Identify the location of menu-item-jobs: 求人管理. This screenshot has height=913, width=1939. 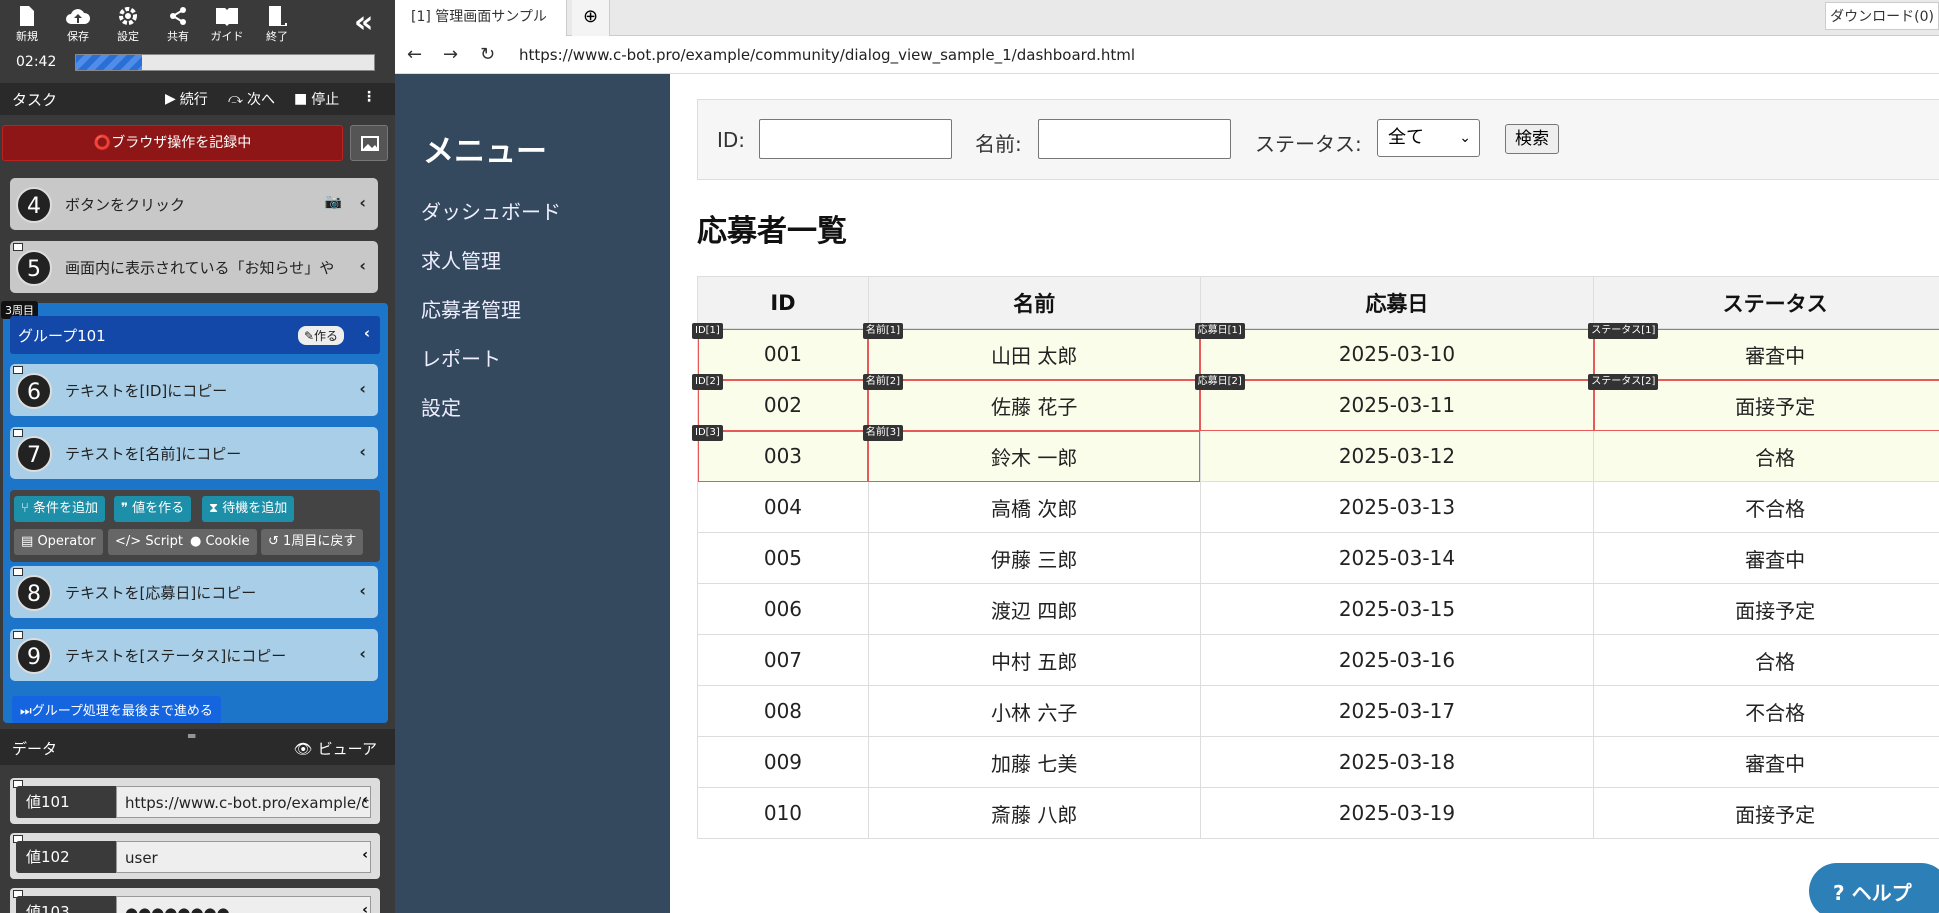
(461, 259).